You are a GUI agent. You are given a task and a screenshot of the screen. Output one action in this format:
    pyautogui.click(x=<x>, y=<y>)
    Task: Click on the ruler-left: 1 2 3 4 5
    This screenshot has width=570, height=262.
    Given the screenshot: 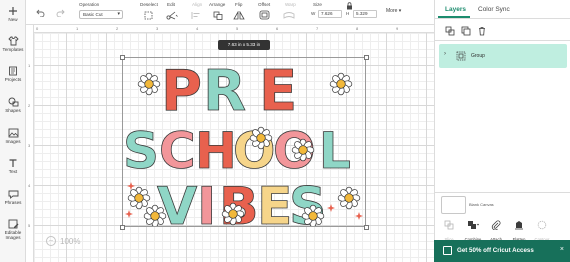 What is the action you would take?
    pyautogui.click(x=30, y=143)
    